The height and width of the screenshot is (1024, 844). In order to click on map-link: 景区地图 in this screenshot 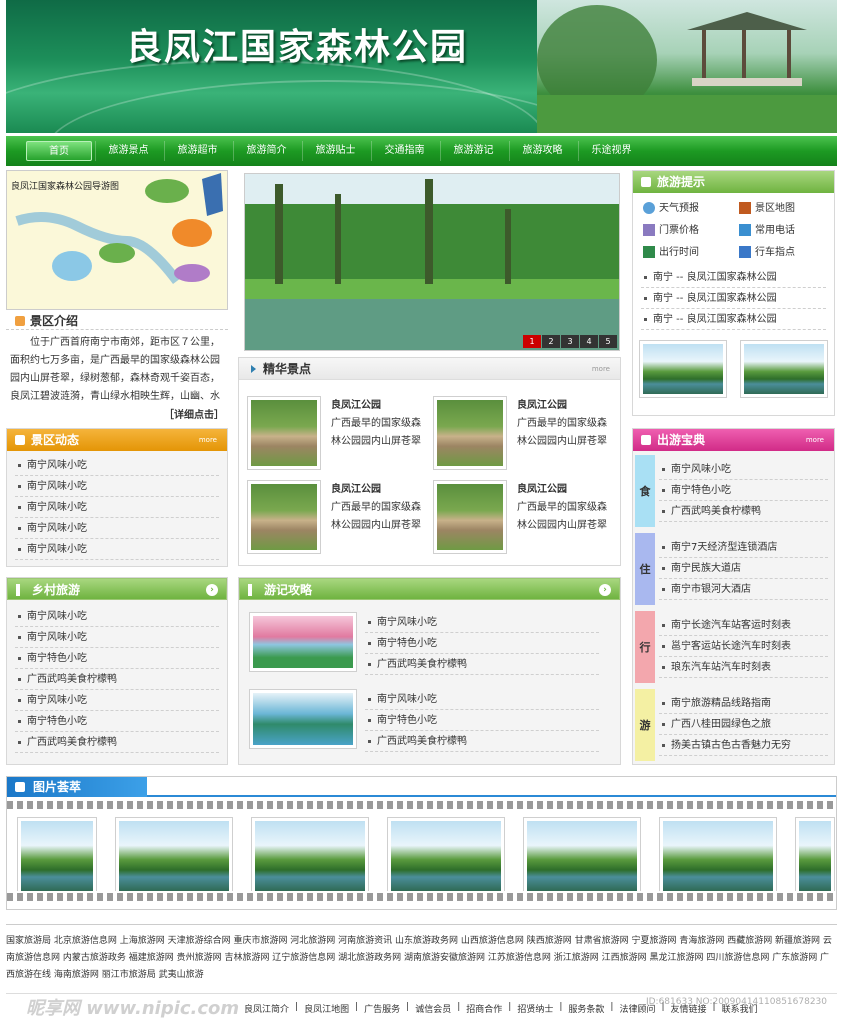, I will do `click(787, 209)`.